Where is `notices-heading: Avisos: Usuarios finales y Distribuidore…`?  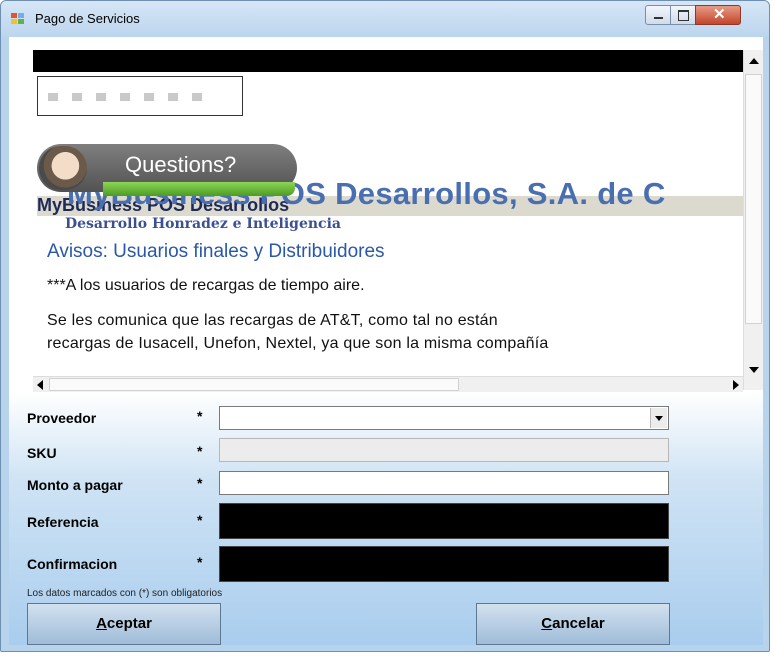 notices-heading: Avisos: Usuarios finales y Distribuidore… is located at coordinates (216, 251).